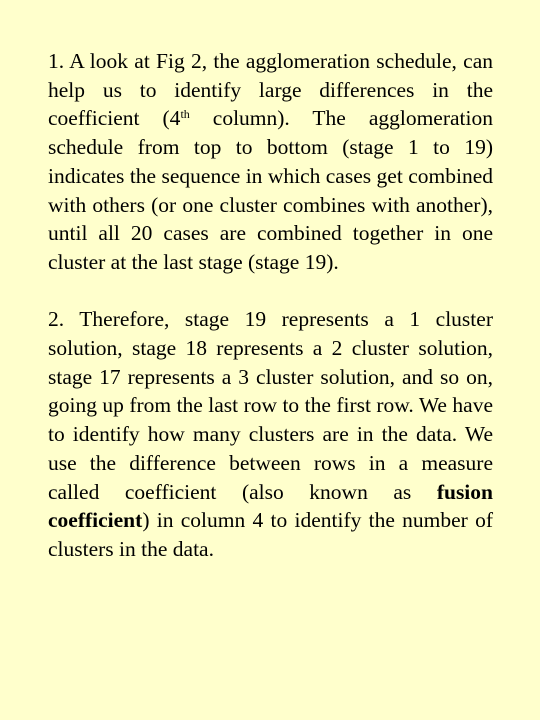  I want to click on ordinal-superscript: th, so click(185, 114).